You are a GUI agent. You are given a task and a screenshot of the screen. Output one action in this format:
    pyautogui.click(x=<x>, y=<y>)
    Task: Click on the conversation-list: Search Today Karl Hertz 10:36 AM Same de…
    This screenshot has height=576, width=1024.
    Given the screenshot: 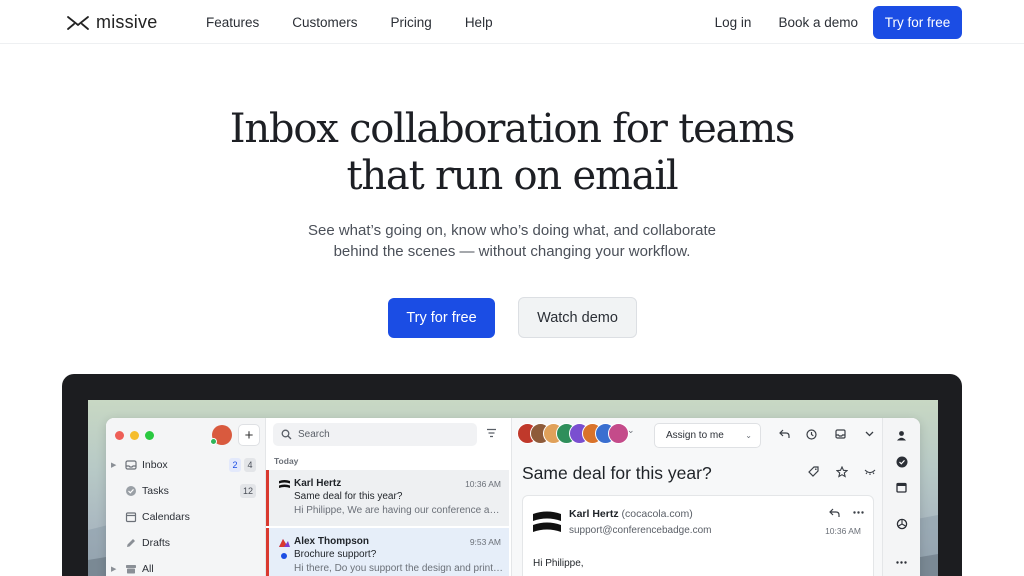 What is the action you would take?
    pyautogui.click(x=389, y=497)
    